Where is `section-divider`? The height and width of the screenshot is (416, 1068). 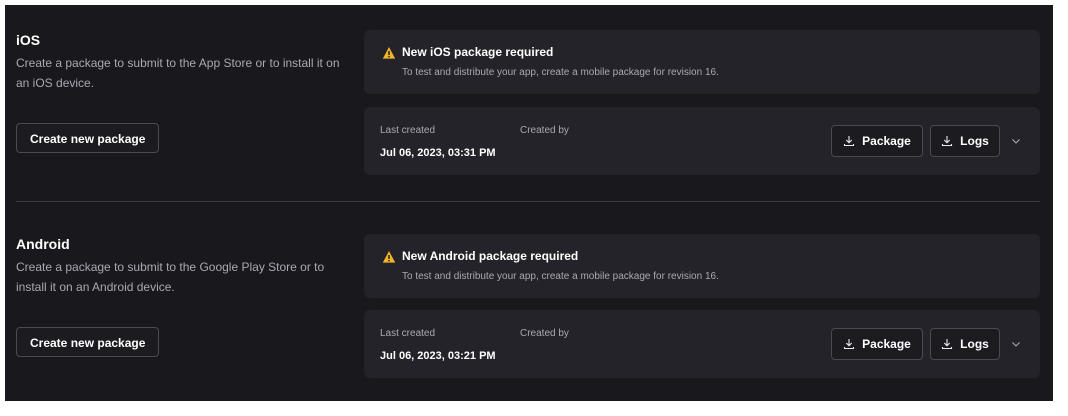 section-divider is located at coordinates (528, 201).